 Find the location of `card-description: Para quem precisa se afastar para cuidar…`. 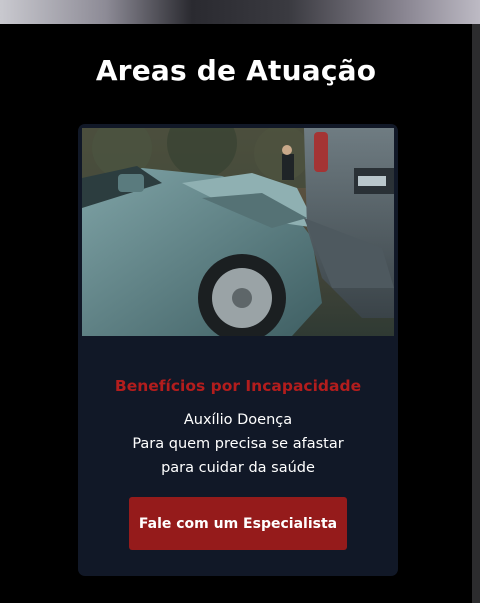

card-description: Para quem precisa se afastar para cuidar… is located at coordinates (238, 456).